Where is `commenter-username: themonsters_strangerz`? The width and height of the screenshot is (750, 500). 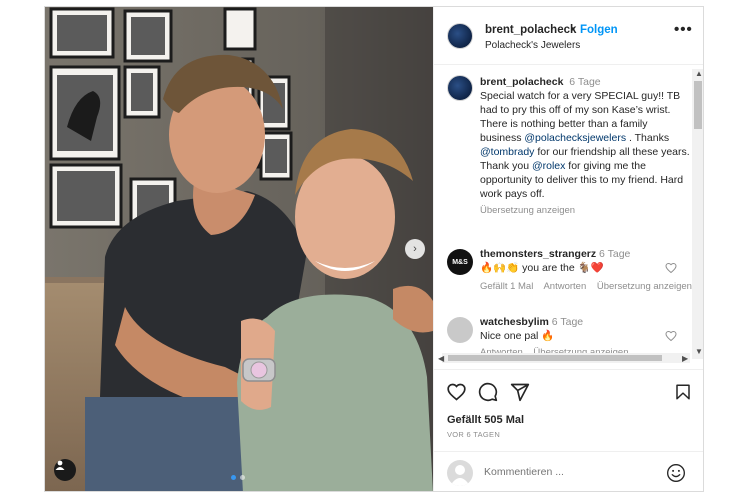
commenter-username: themonsters_strangerz is located at coordinates (538, 254).